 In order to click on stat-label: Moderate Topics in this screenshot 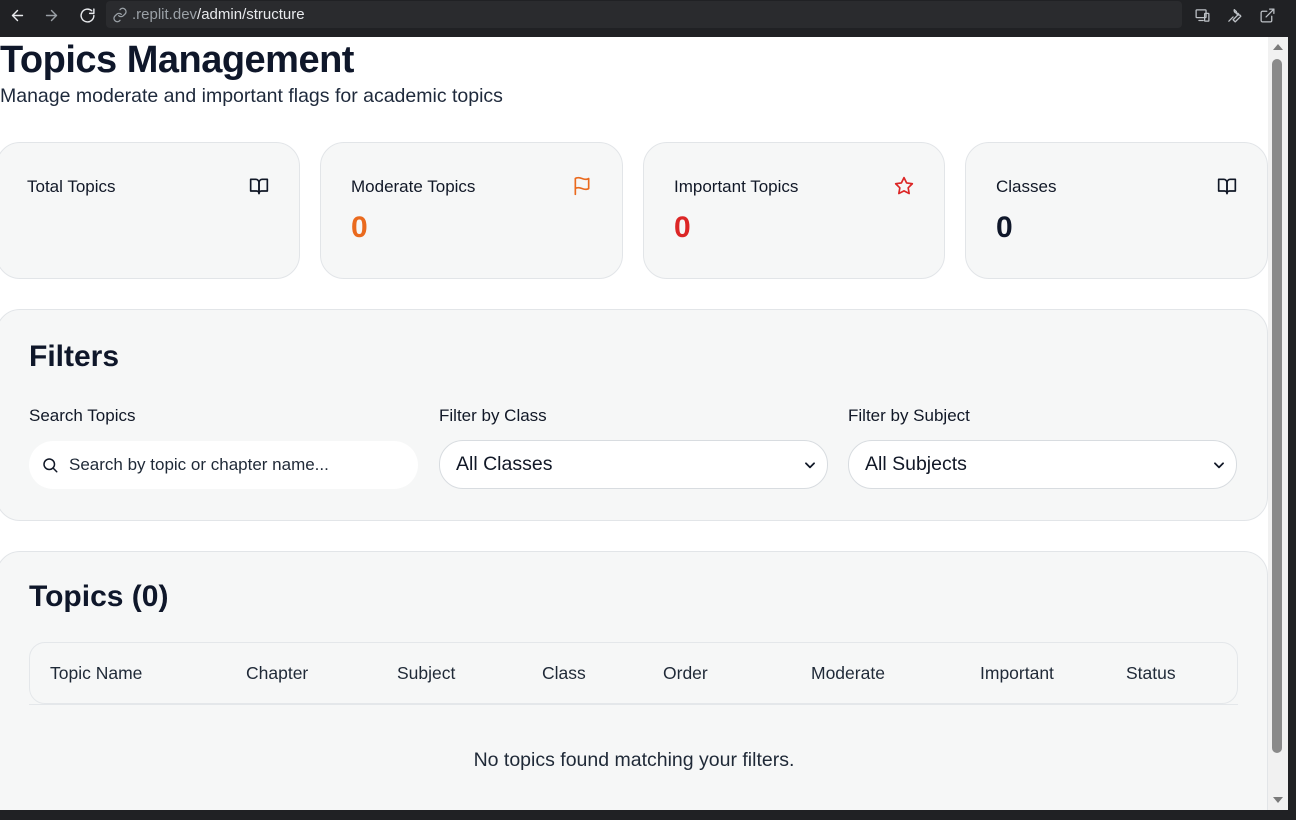, I will do `click(413, 186)`.